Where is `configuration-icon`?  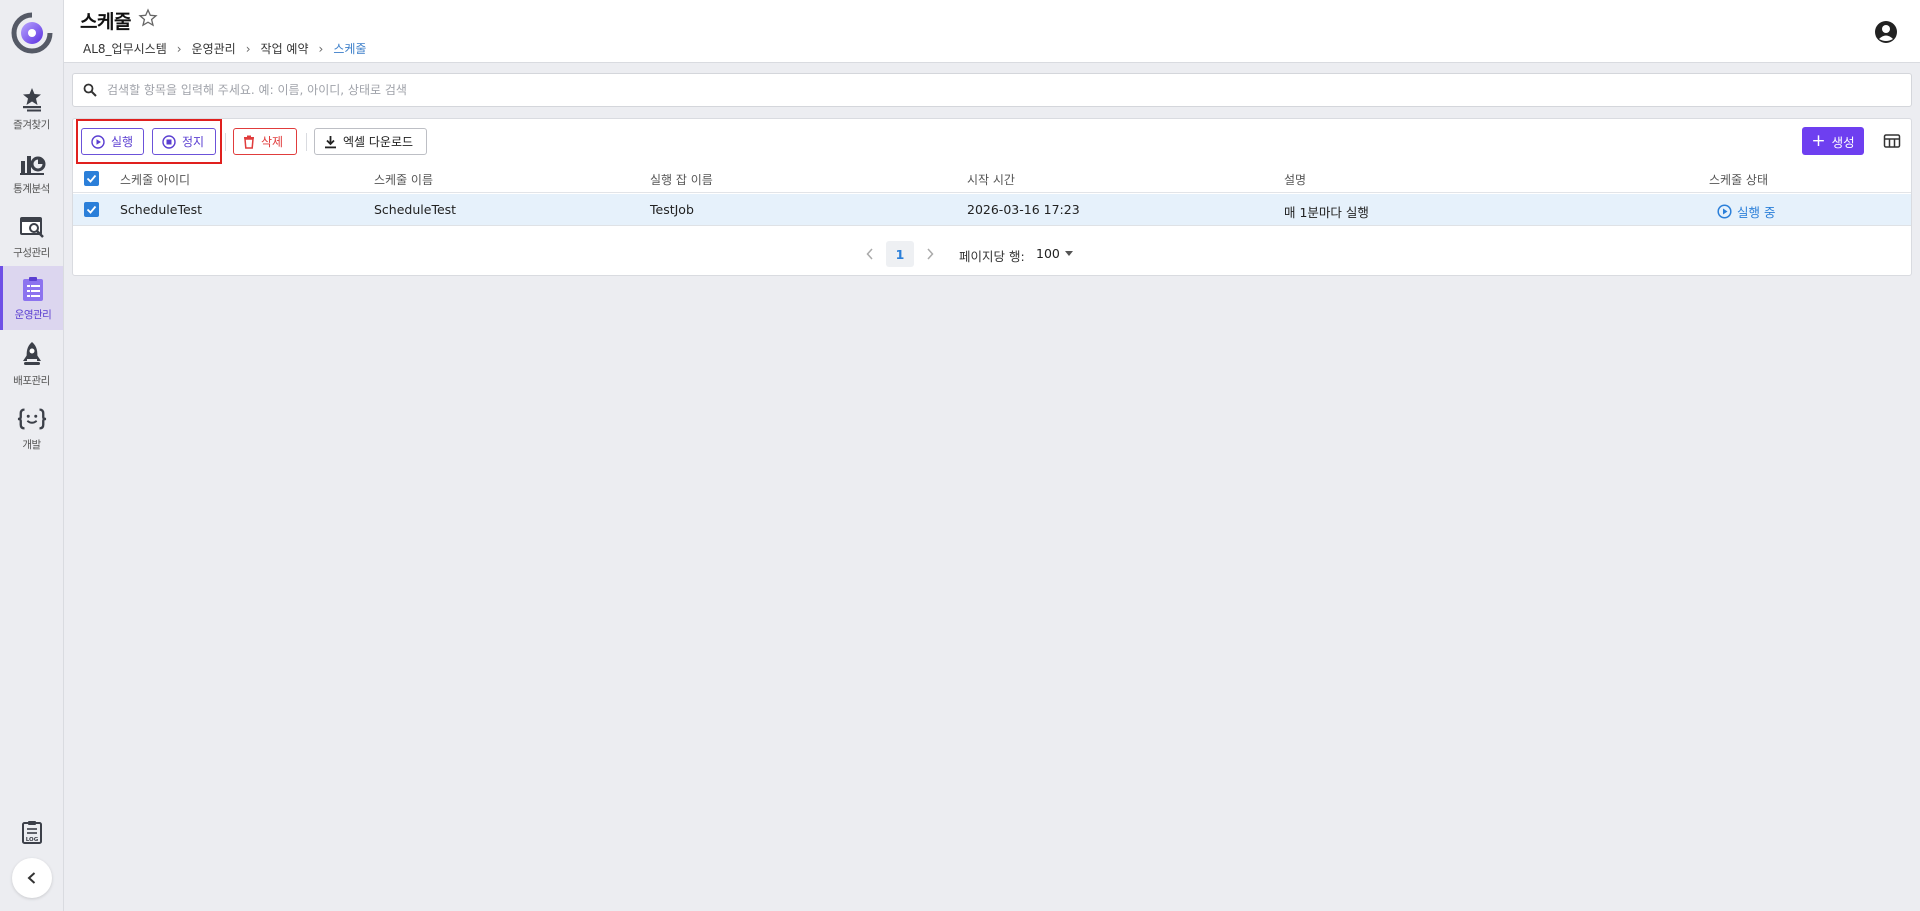 configuration-icon is located at coordinates (32, 227).